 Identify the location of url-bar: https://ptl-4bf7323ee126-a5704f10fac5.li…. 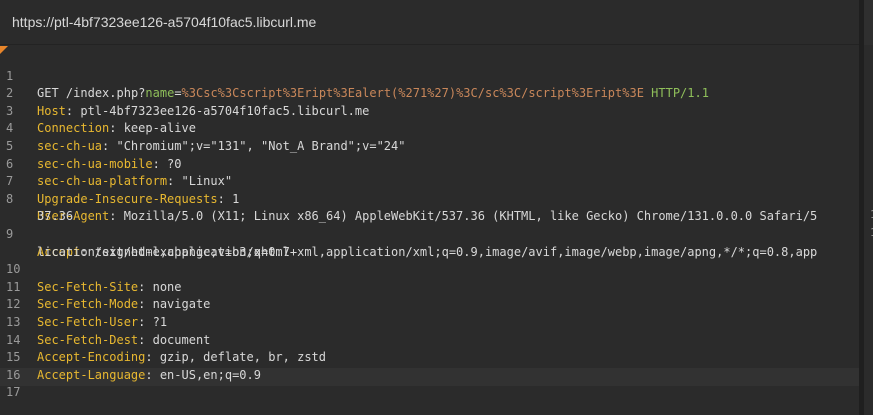
(429, 22).